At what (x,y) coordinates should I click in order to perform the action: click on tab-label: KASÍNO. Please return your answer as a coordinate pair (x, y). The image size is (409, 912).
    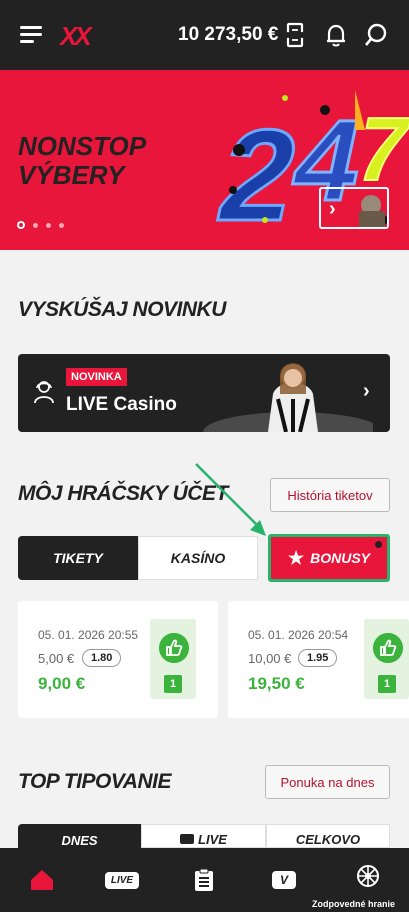
    Looking at the image, I should click on (198, 558).